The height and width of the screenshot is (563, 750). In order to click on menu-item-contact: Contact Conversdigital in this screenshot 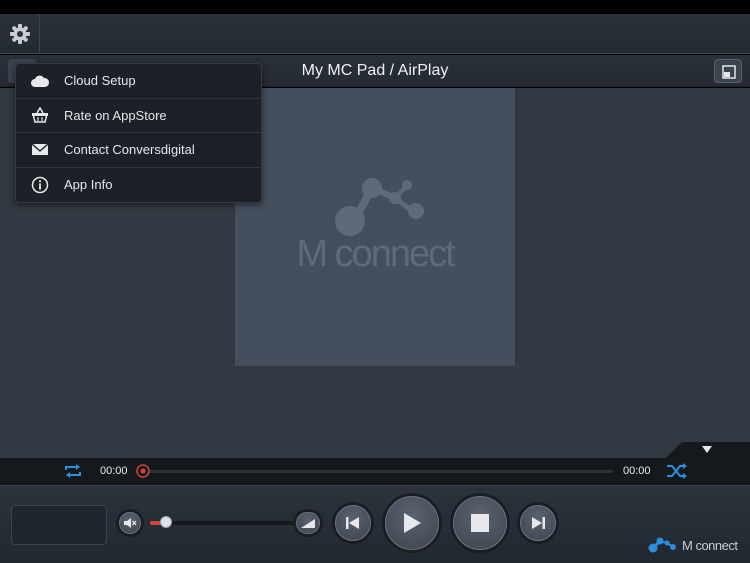, I will do `click(138, 150)`.